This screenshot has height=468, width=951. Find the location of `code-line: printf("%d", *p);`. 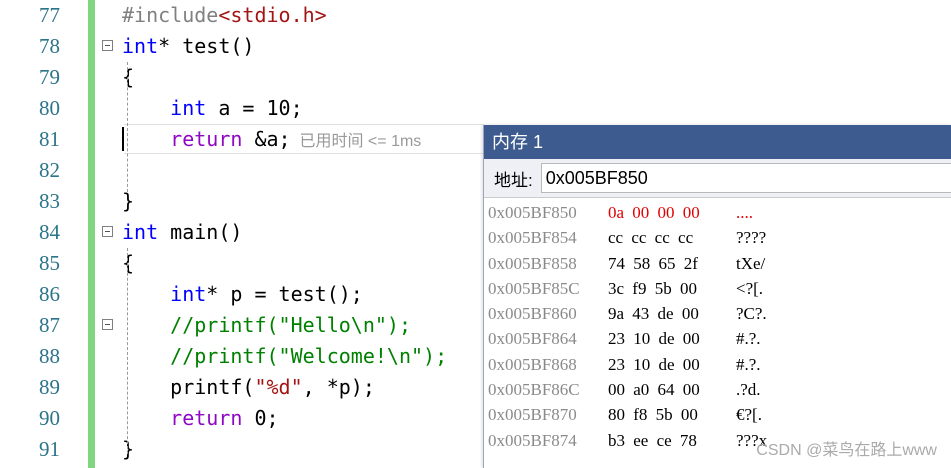

code-line: printf("%d", *p); is located at coordinates (248, 387).